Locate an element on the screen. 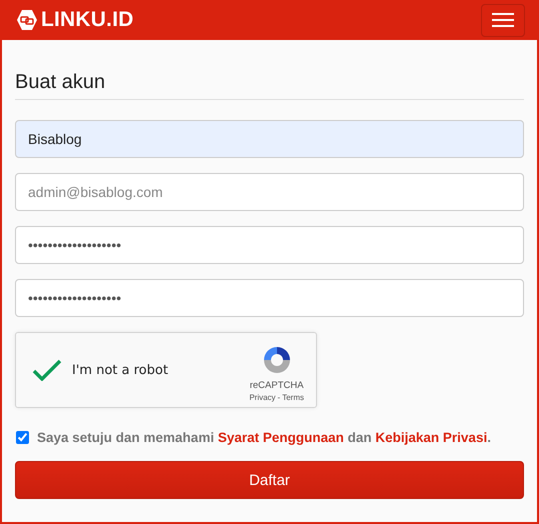 This screenshot has width=539, height=524. terms-link: Terms is located at coordinates (293, 397).